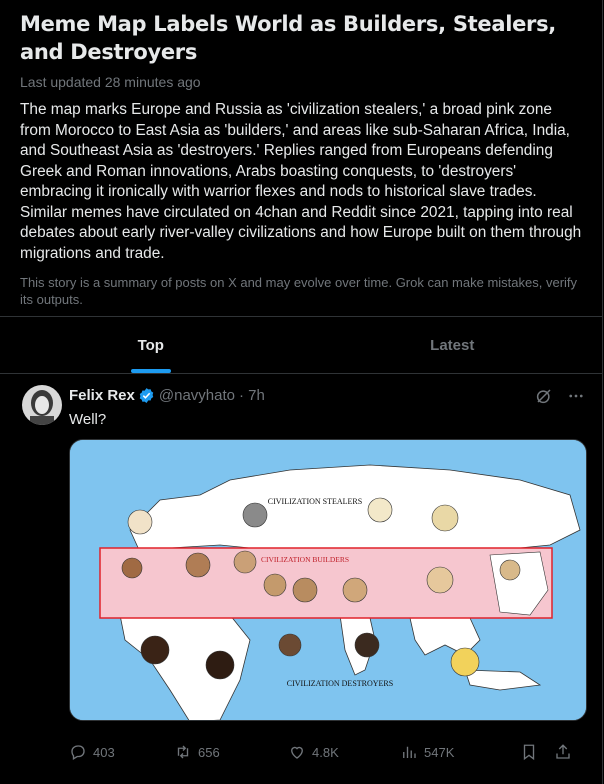 The height and width of the screenshot is (784, 604). I want to click on author-name: Felix Rex, so click(102, 395).